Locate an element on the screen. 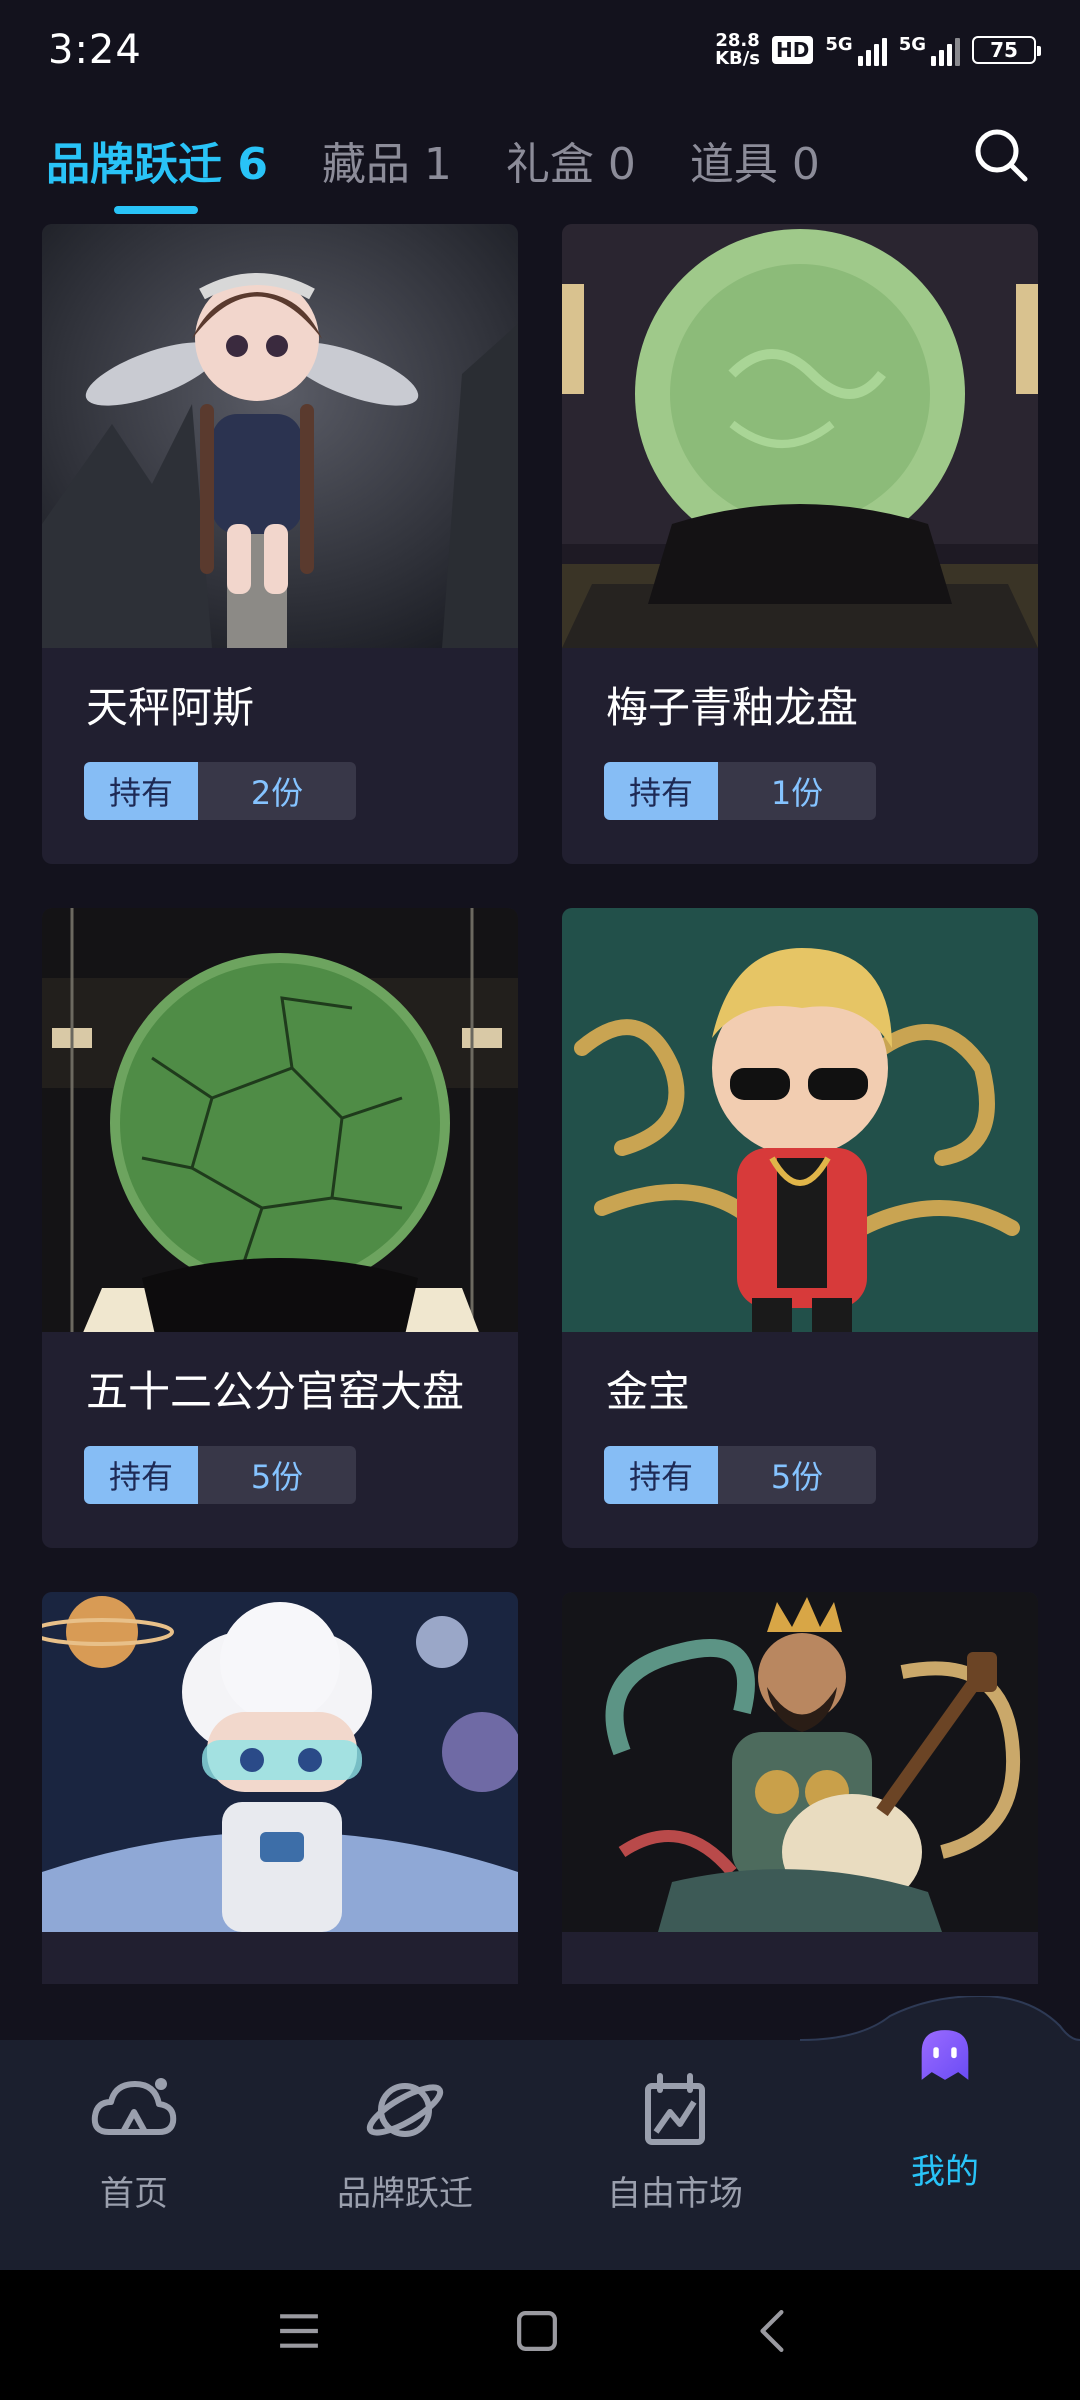 This screenshot has height=2400, width=1080. cloud-home-icon is located at coordinates (134, 2106).